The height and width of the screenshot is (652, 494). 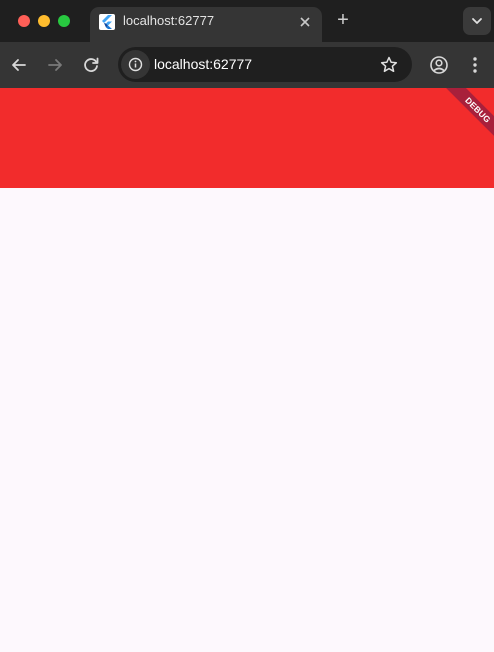 I want to click on browser-toolbar: localhost:62777, so click(x=247, y=65).